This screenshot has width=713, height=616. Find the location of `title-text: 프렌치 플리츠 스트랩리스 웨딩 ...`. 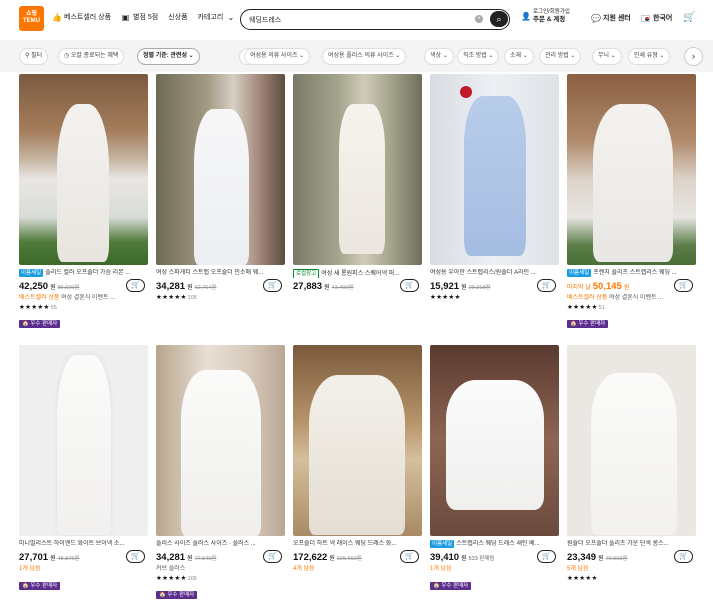

title-text: 프렌치 플리츠 스트랩리스 웨딩 ... is located at coordinates (635, 273).